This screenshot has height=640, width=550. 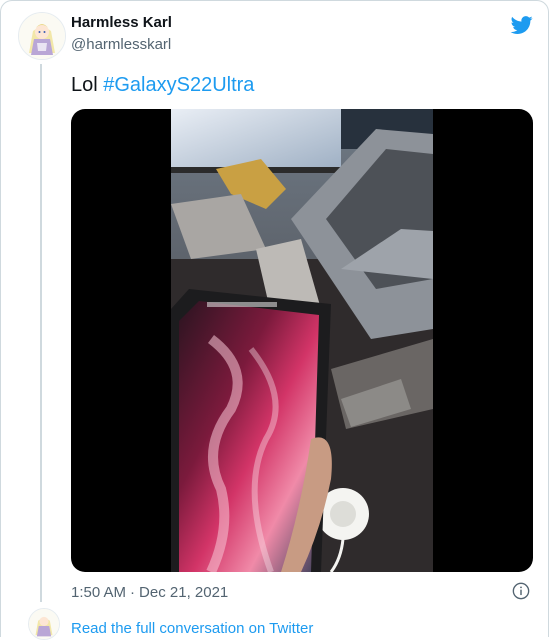 I want to click on tweet-text-prefix: Lol, so click(x=87, y=85).